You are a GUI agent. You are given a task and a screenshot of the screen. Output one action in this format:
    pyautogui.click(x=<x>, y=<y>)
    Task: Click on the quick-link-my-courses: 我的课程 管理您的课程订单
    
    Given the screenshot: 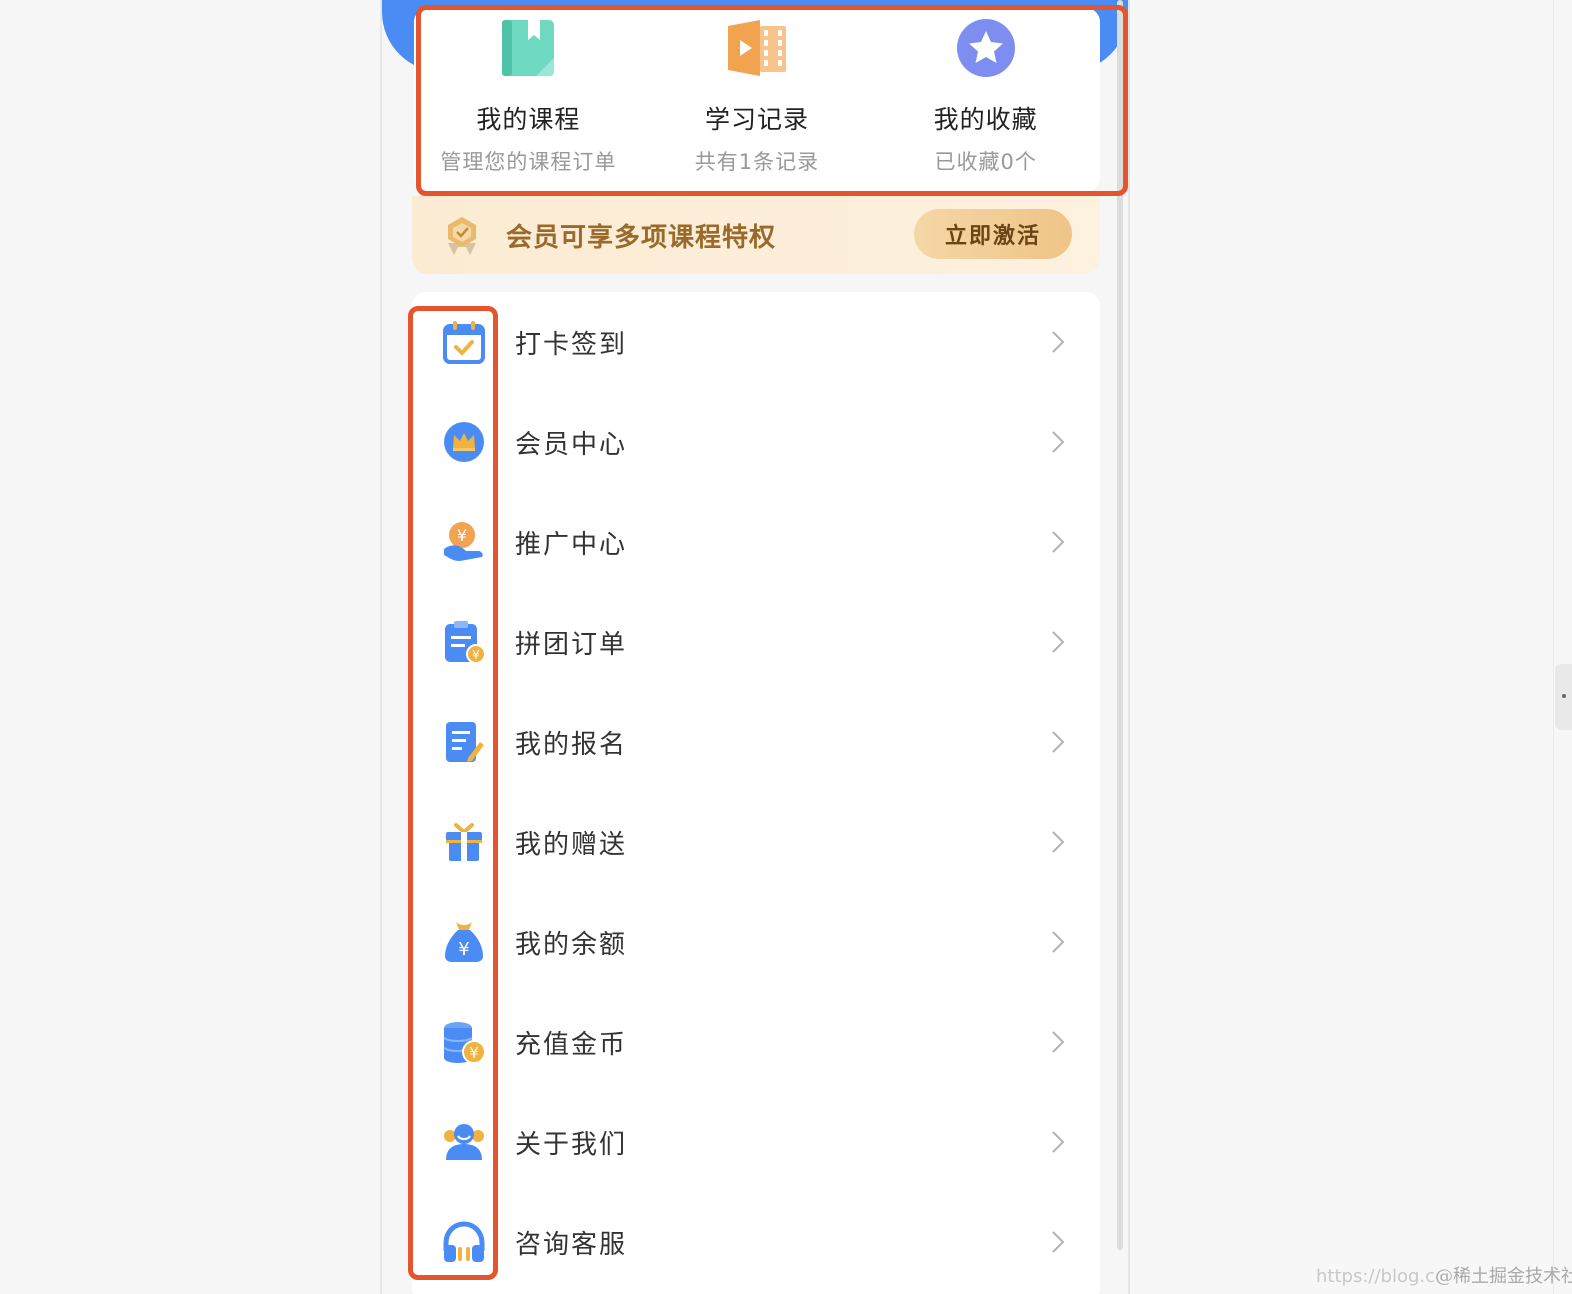 What is the action you would take?
    pyautogui.click(x=528, y=92)
    